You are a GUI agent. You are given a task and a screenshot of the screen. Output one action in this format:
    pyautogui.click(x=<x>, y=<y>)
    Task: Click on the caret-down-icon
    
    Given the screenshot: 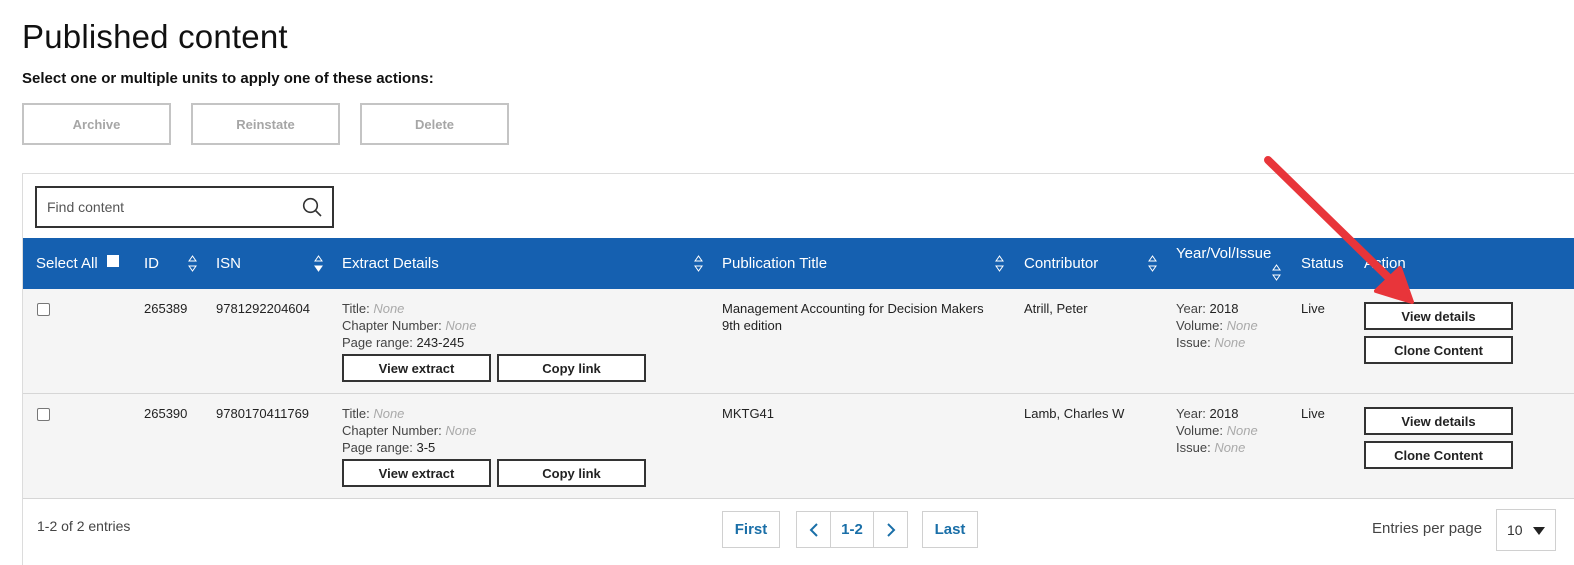 What is the action you would take?
    pyautogui.click(x=1539, y=531)
    